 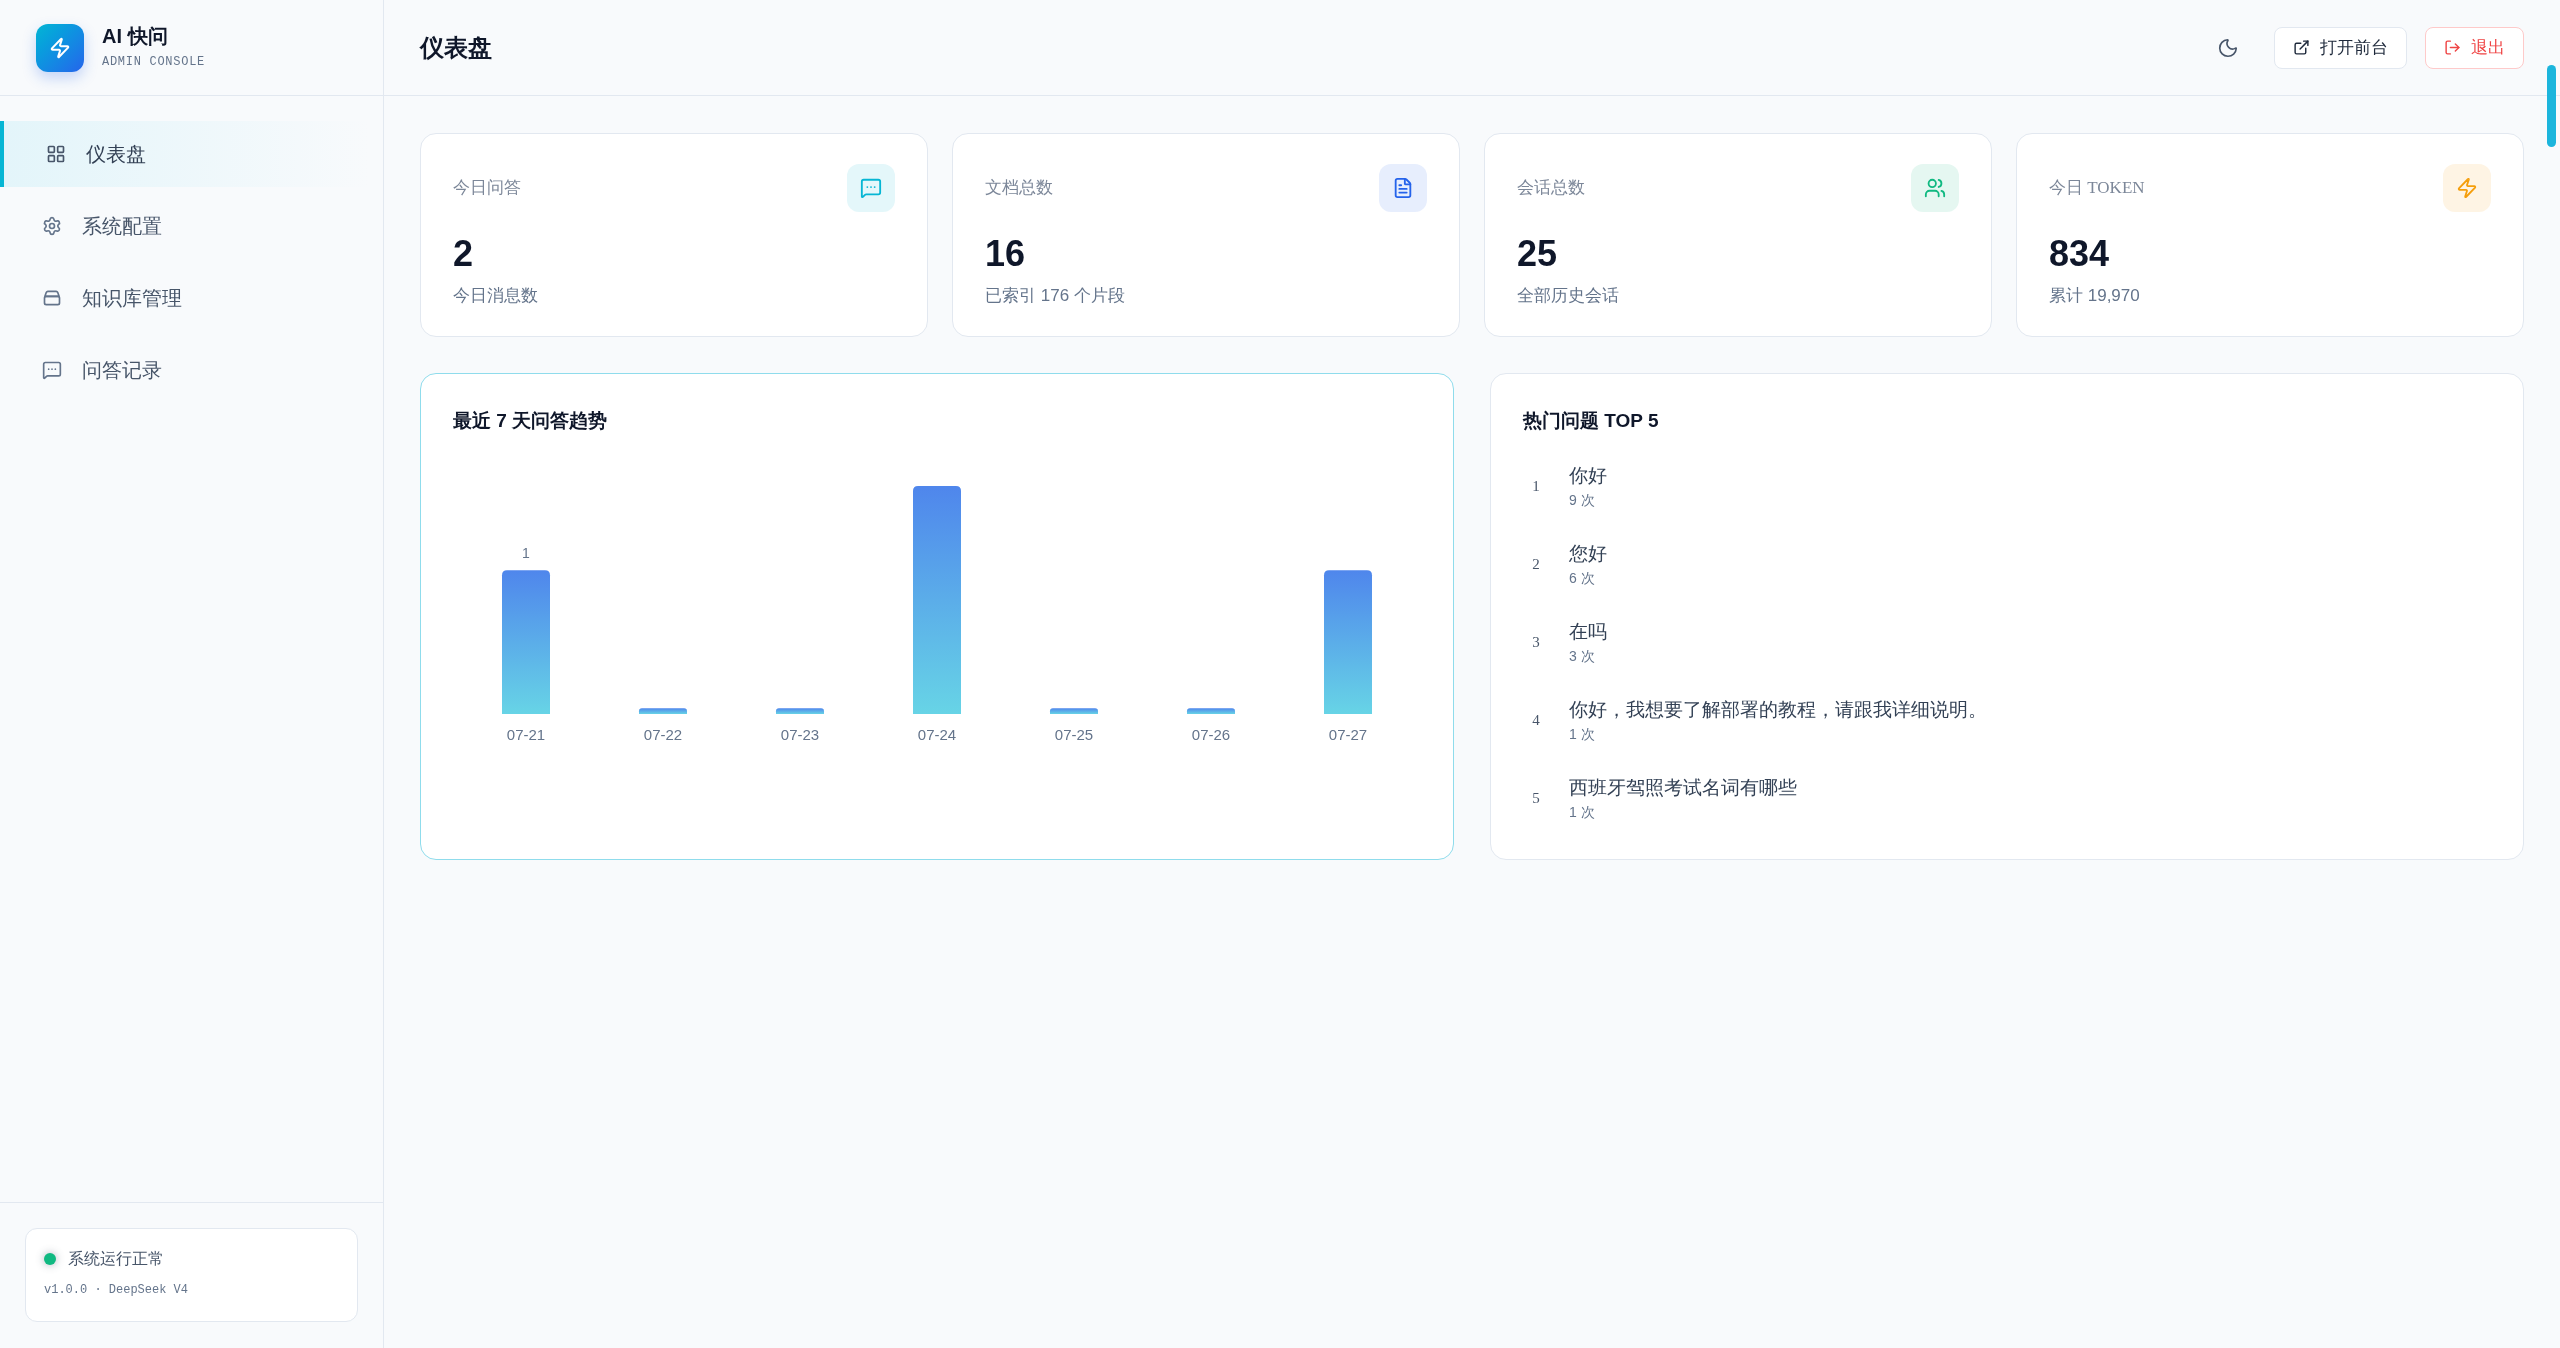 I want to click on grid-icon, so click(x=56, y=154).